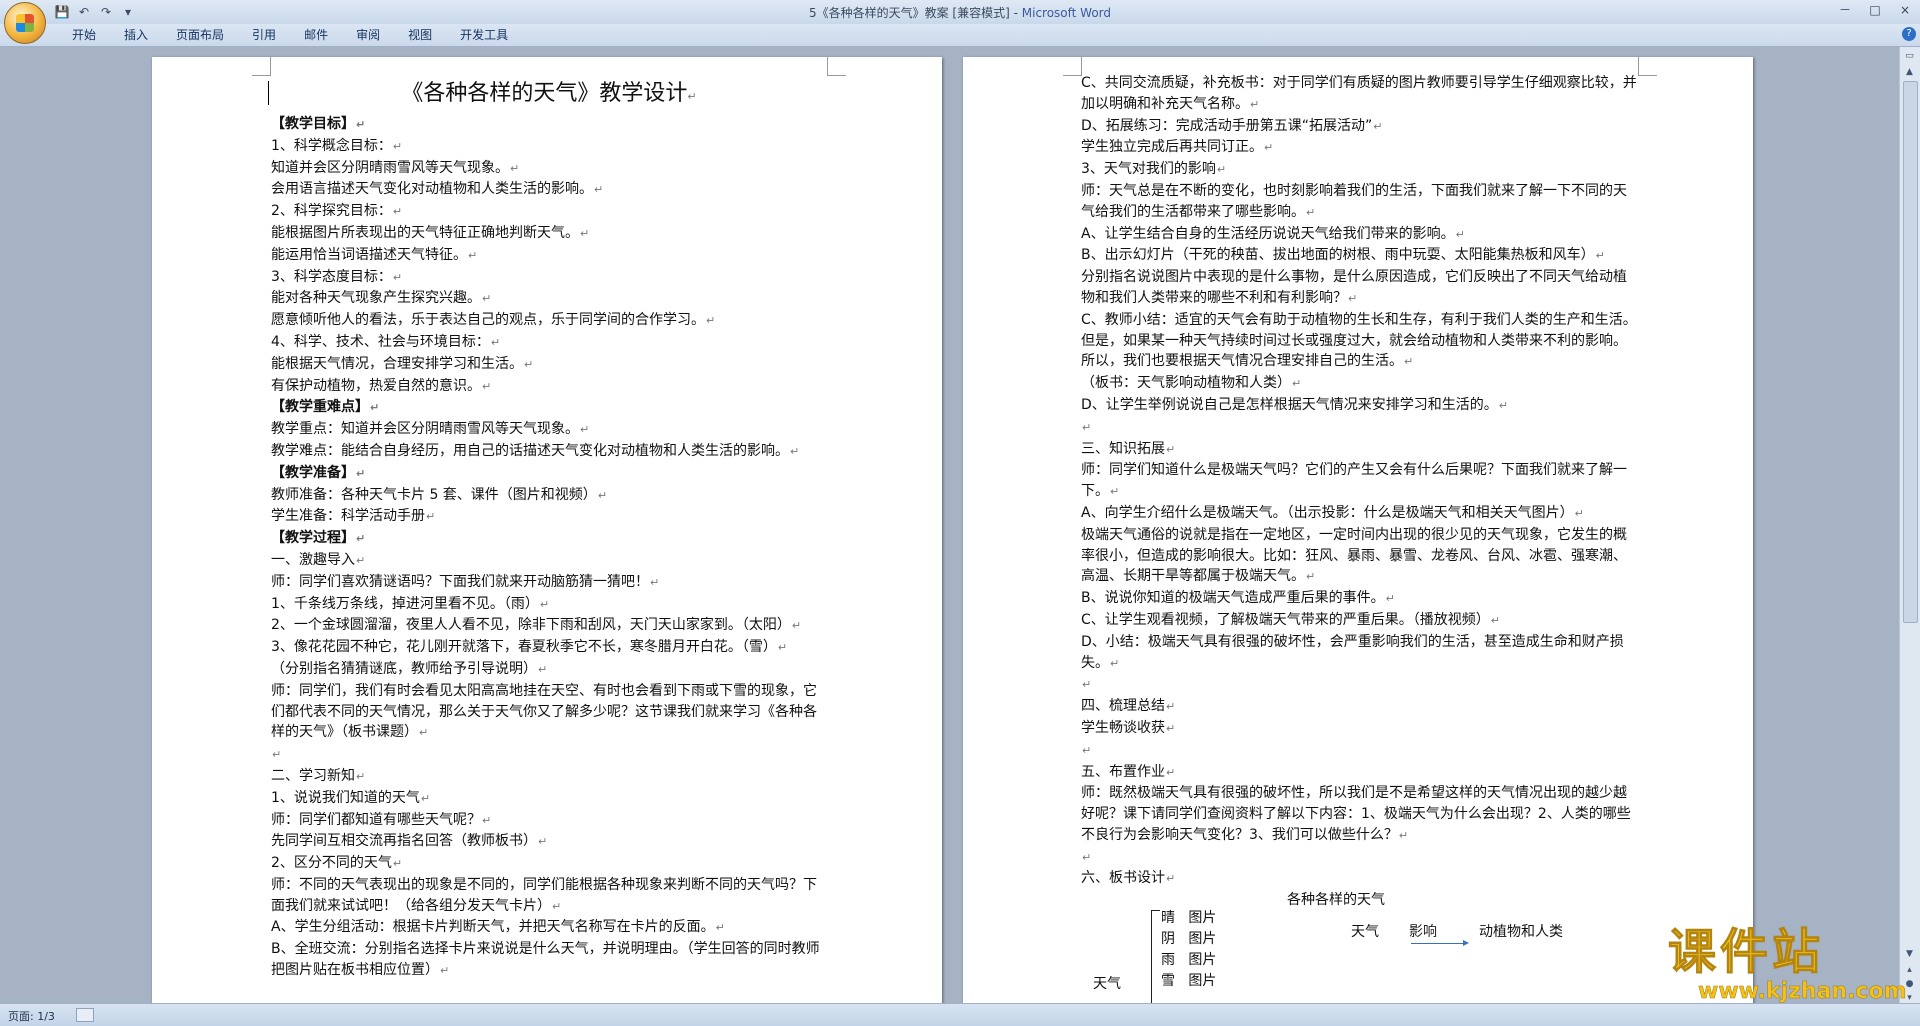 The image size is (1920, 1026). Describe the element at coordinates (549, 648) in the screenshot. I see `paragraph: 3、像花花园不种它，花儿刚开就落下，春夏秋季它不长，寒冬腊月开白花。（雪）` at that location.